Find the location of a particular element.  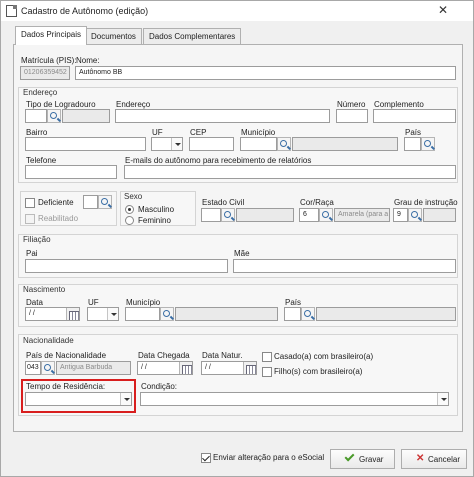

close-icon: ✕ is located at coordinates (443, 10).